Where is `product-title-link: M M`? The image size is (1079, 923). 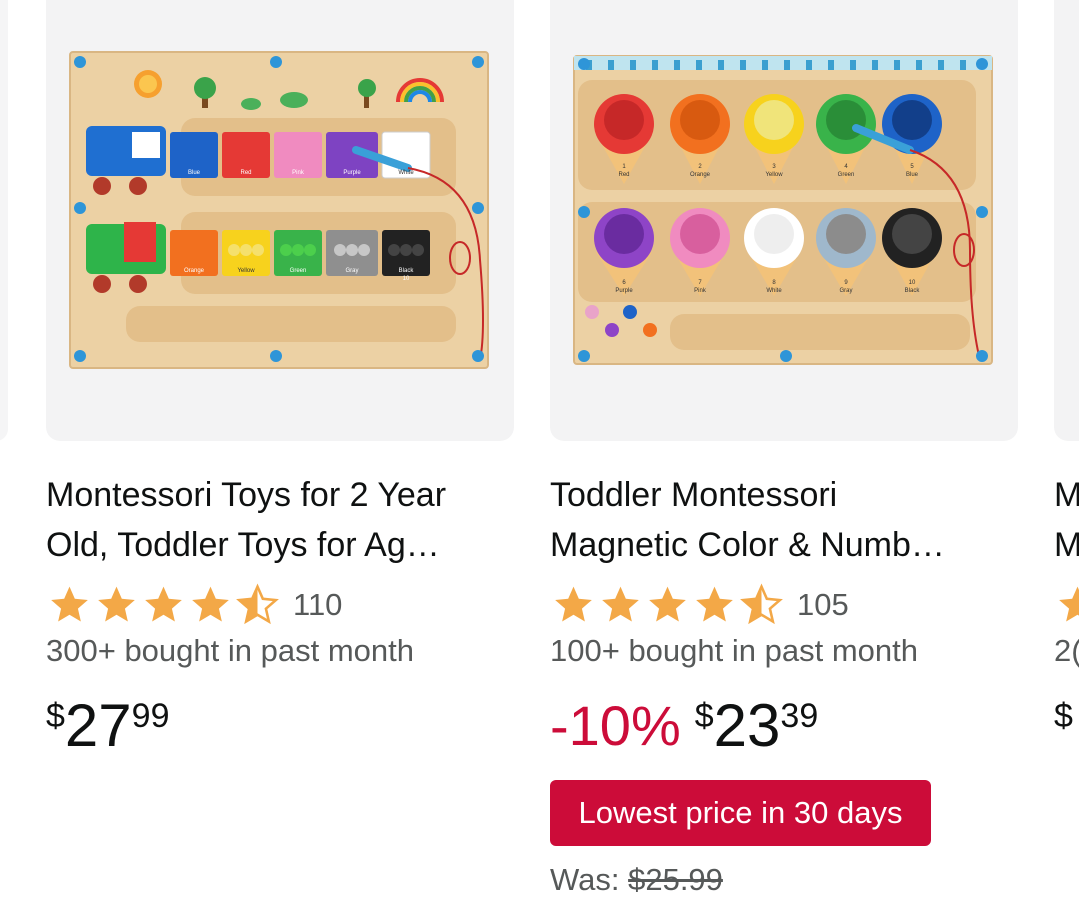 product-title-link: M M is located at coordinates (1066, 520).